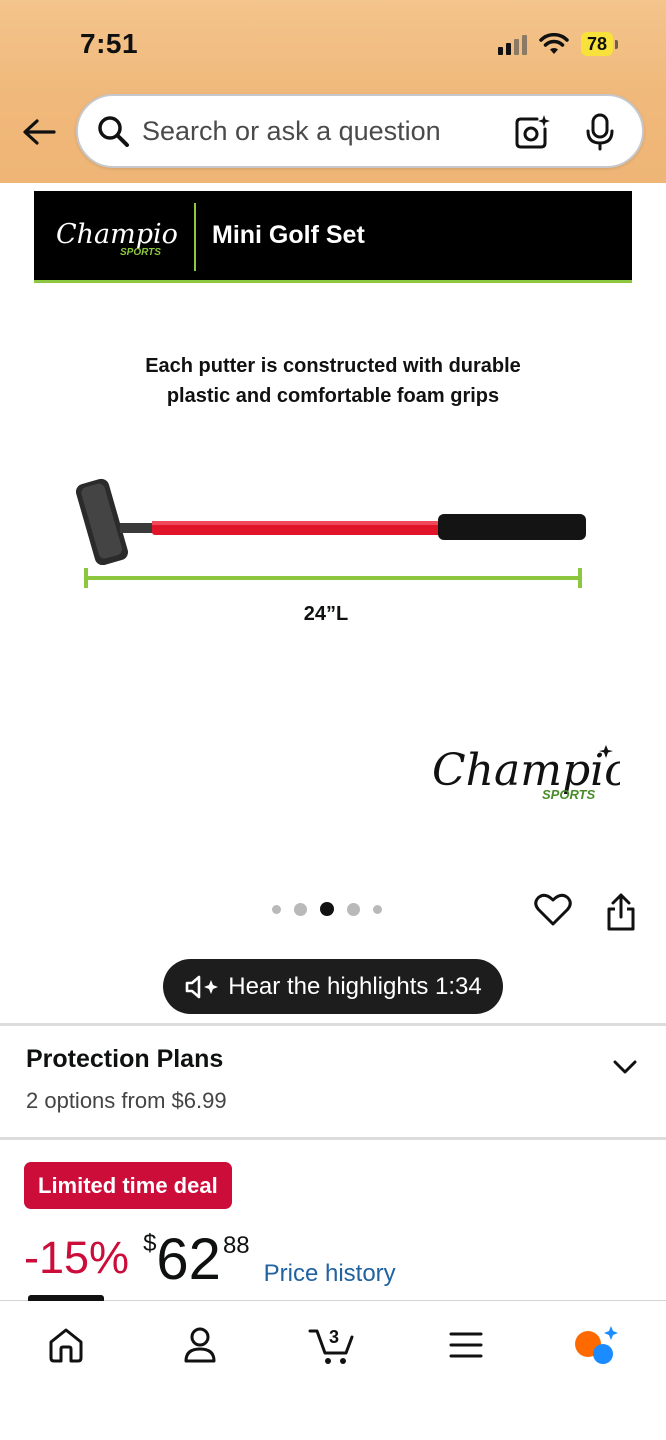 The image size is (666, 1440). Describe the element at coordinates (236, 1245) in the screenshot. I see `price-fraction: 88` at that location.